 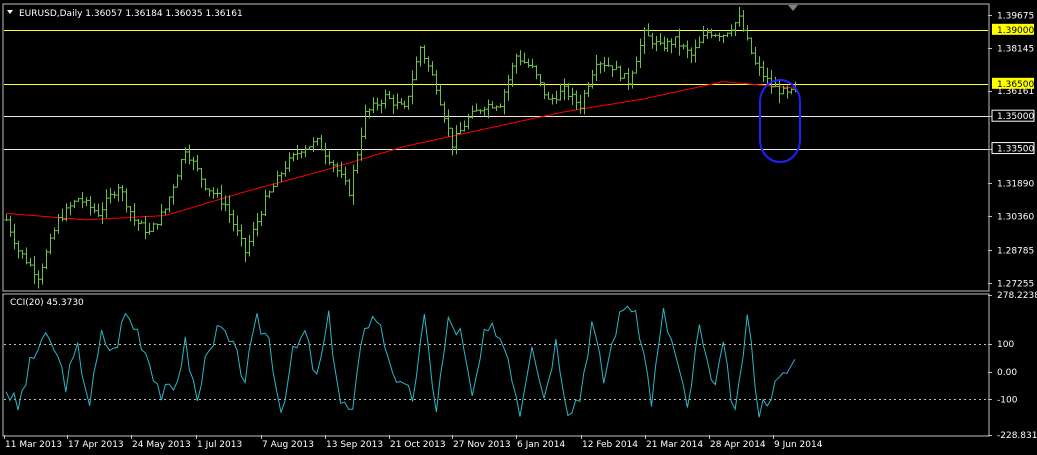 I want to click on cci-tick-label: 100, so click(x=1005, y=345).